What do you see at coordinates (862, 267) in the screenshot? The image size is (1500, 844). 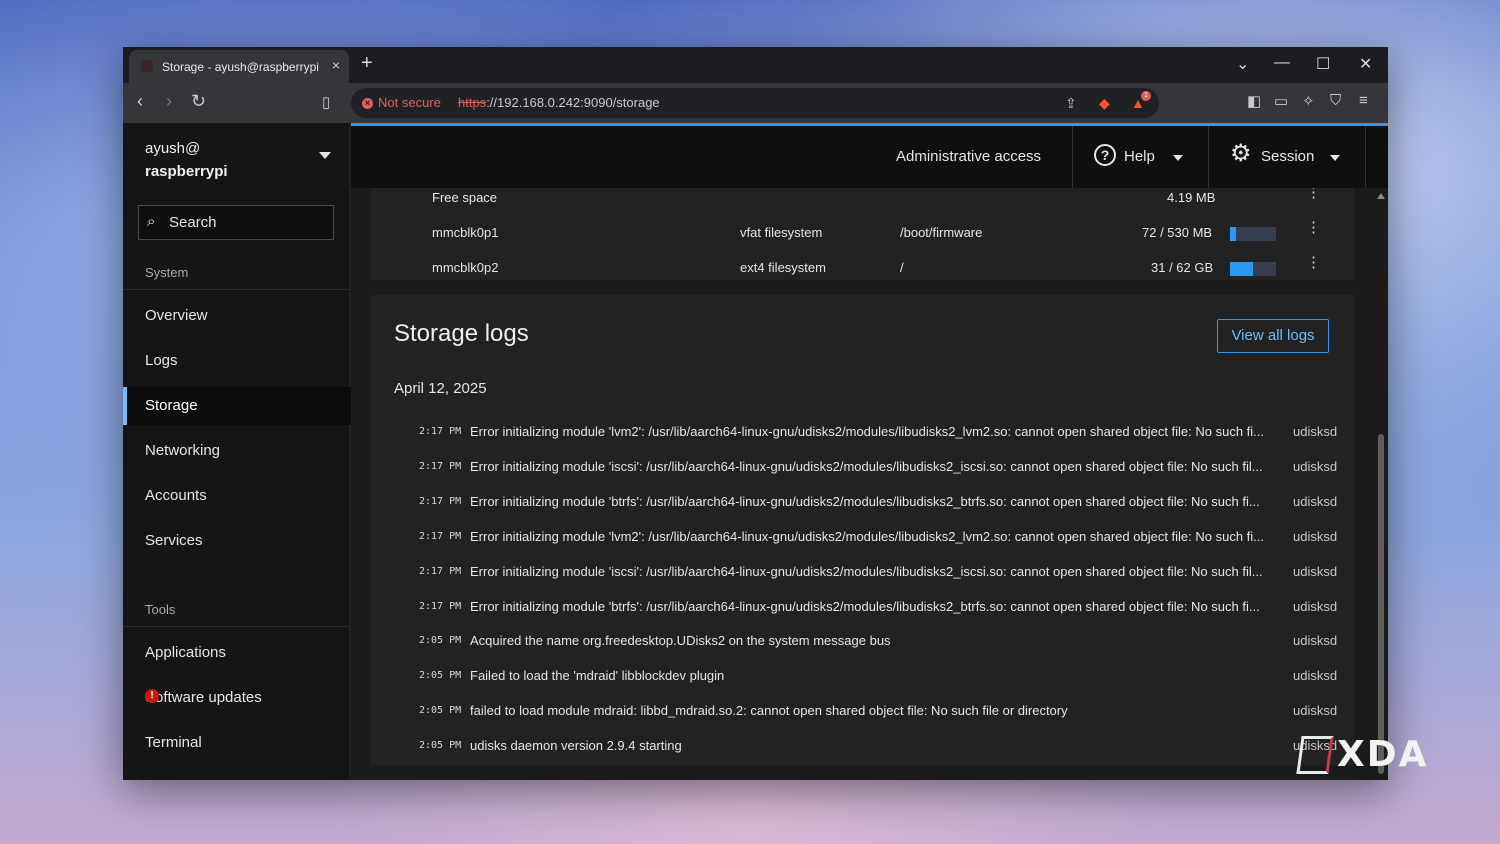 I see `table-row: mmcblk0p2 ext4 filesystem / 31 / 62 GB ⋮` at bounding box center [862, 267].